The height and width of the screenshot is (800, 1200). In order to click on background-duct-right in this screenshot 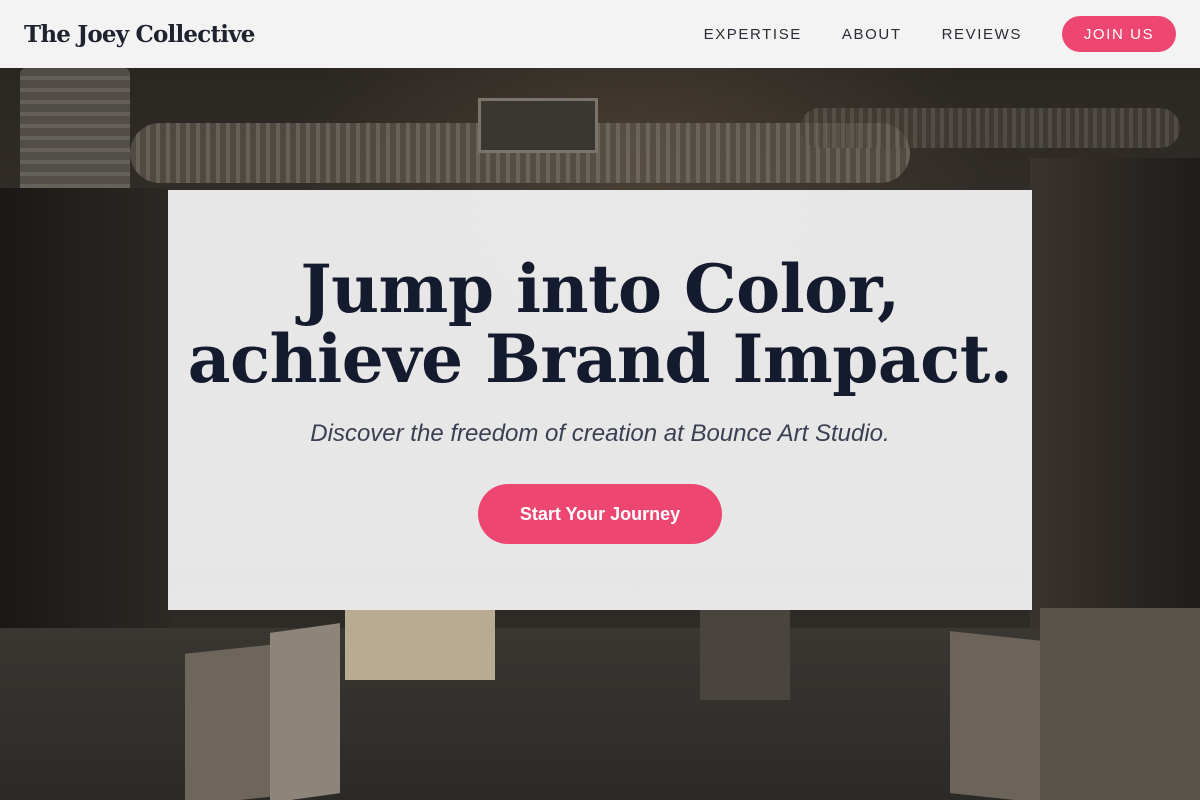, I will do `click(990, 128)`.